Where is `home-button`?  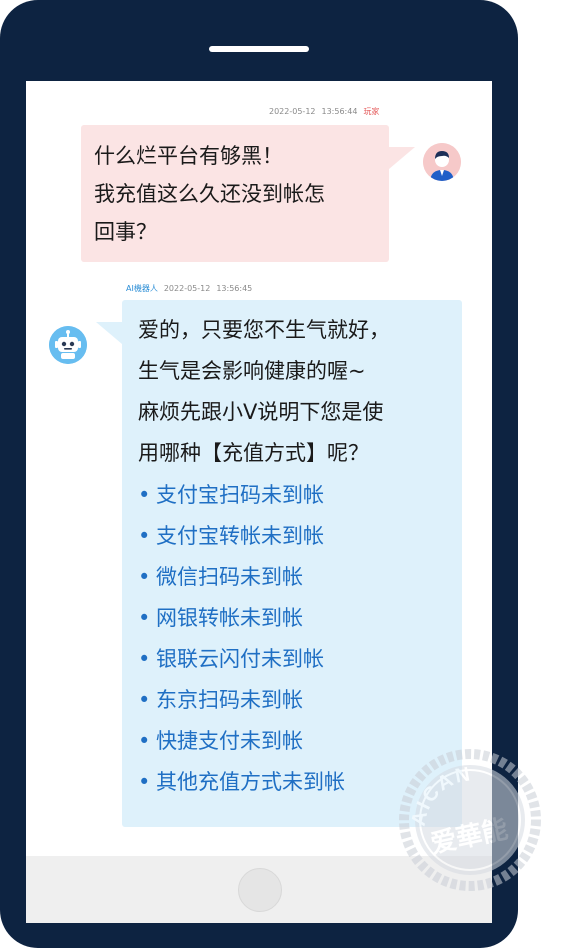
home-button is located at coordinates (260, 890).